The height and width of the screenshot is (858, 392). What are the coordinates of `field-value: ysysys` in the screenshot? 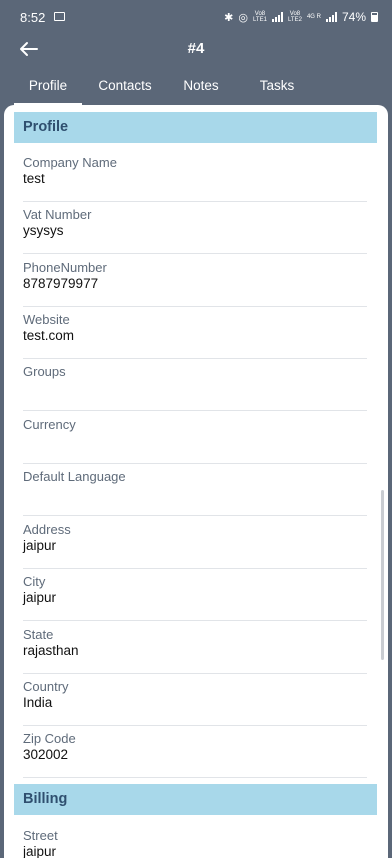 It's located at (43, 230).